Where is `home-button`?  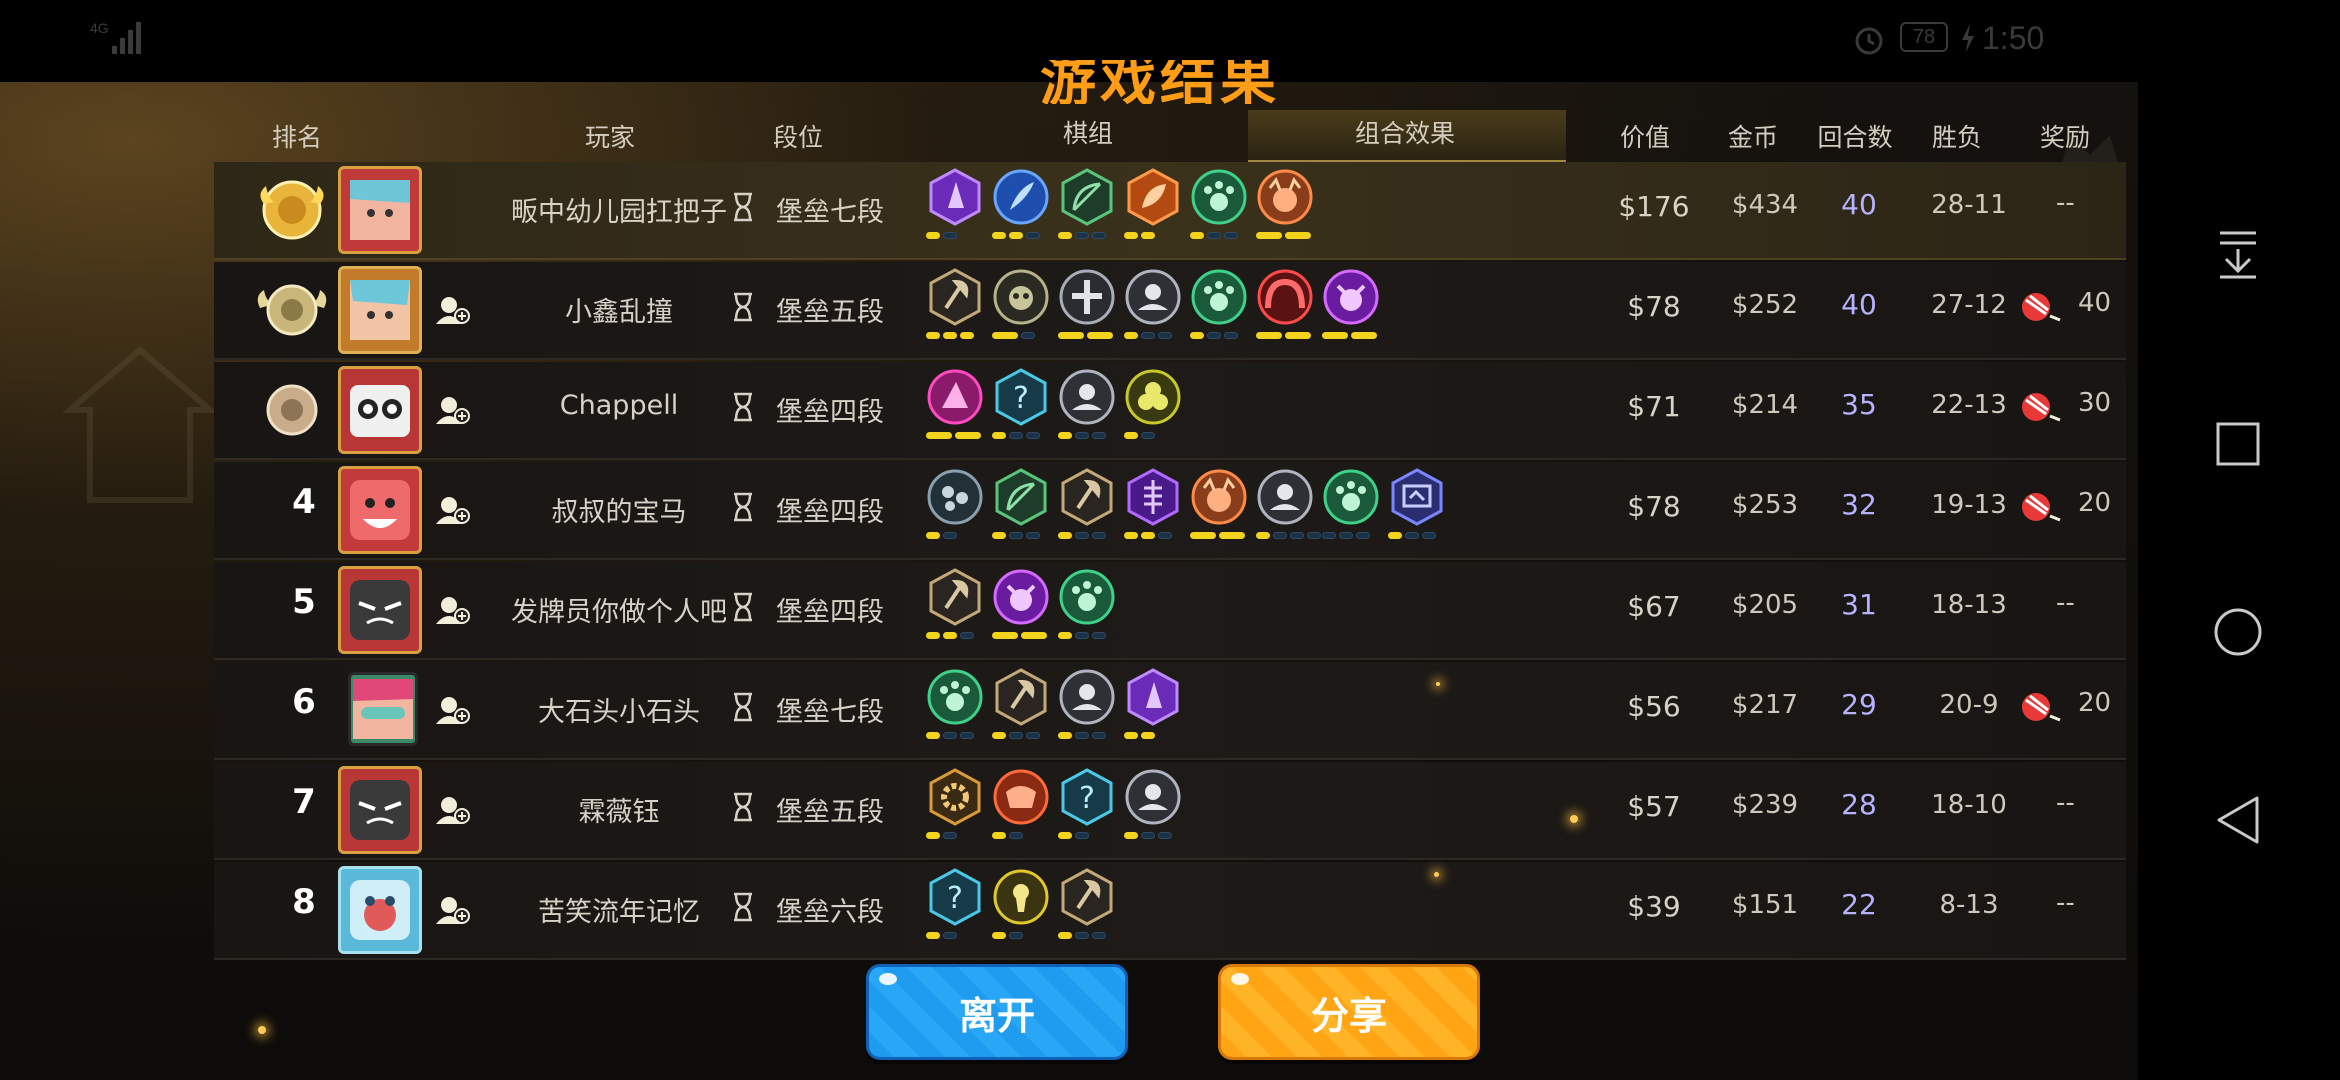
home-button is located at coordinates (2238, 632).